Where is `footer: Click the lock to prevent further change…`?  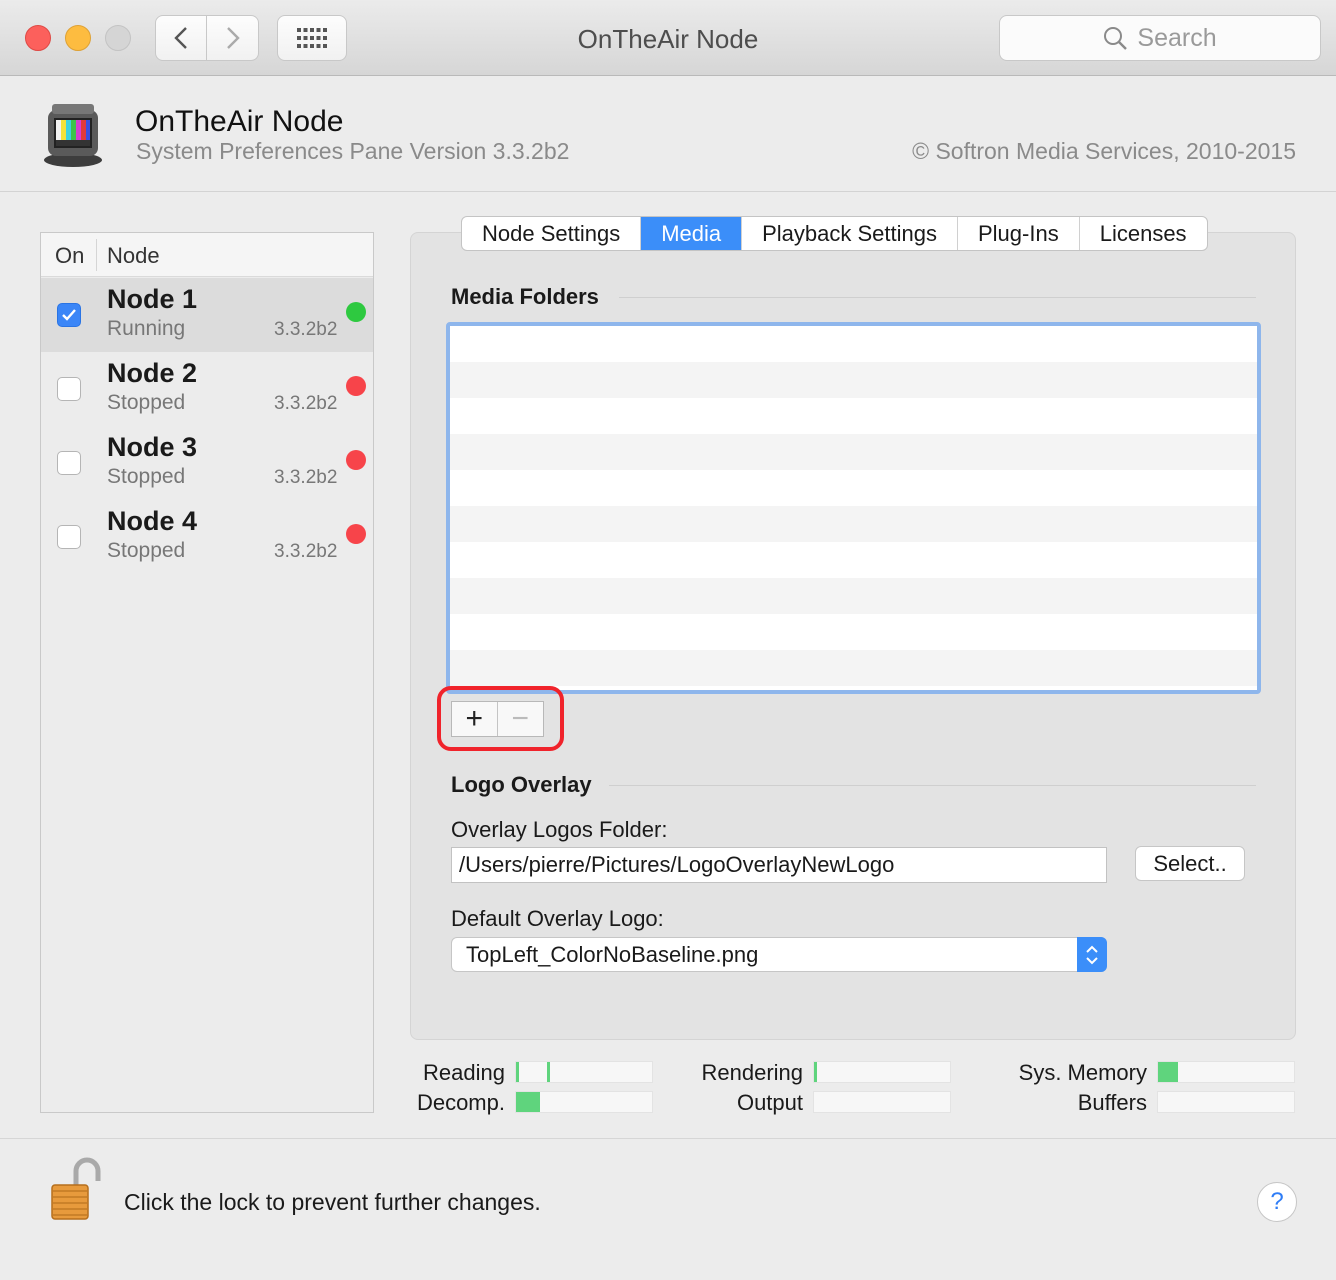
footer: Click the lock to prevent further change… is located at coordinates (668, 1209).